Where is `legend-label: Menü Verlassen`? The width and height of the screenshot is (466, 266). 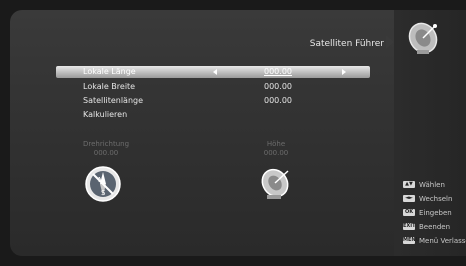
legend-label: Menü Verlassen is located at coordinates (442, 241).